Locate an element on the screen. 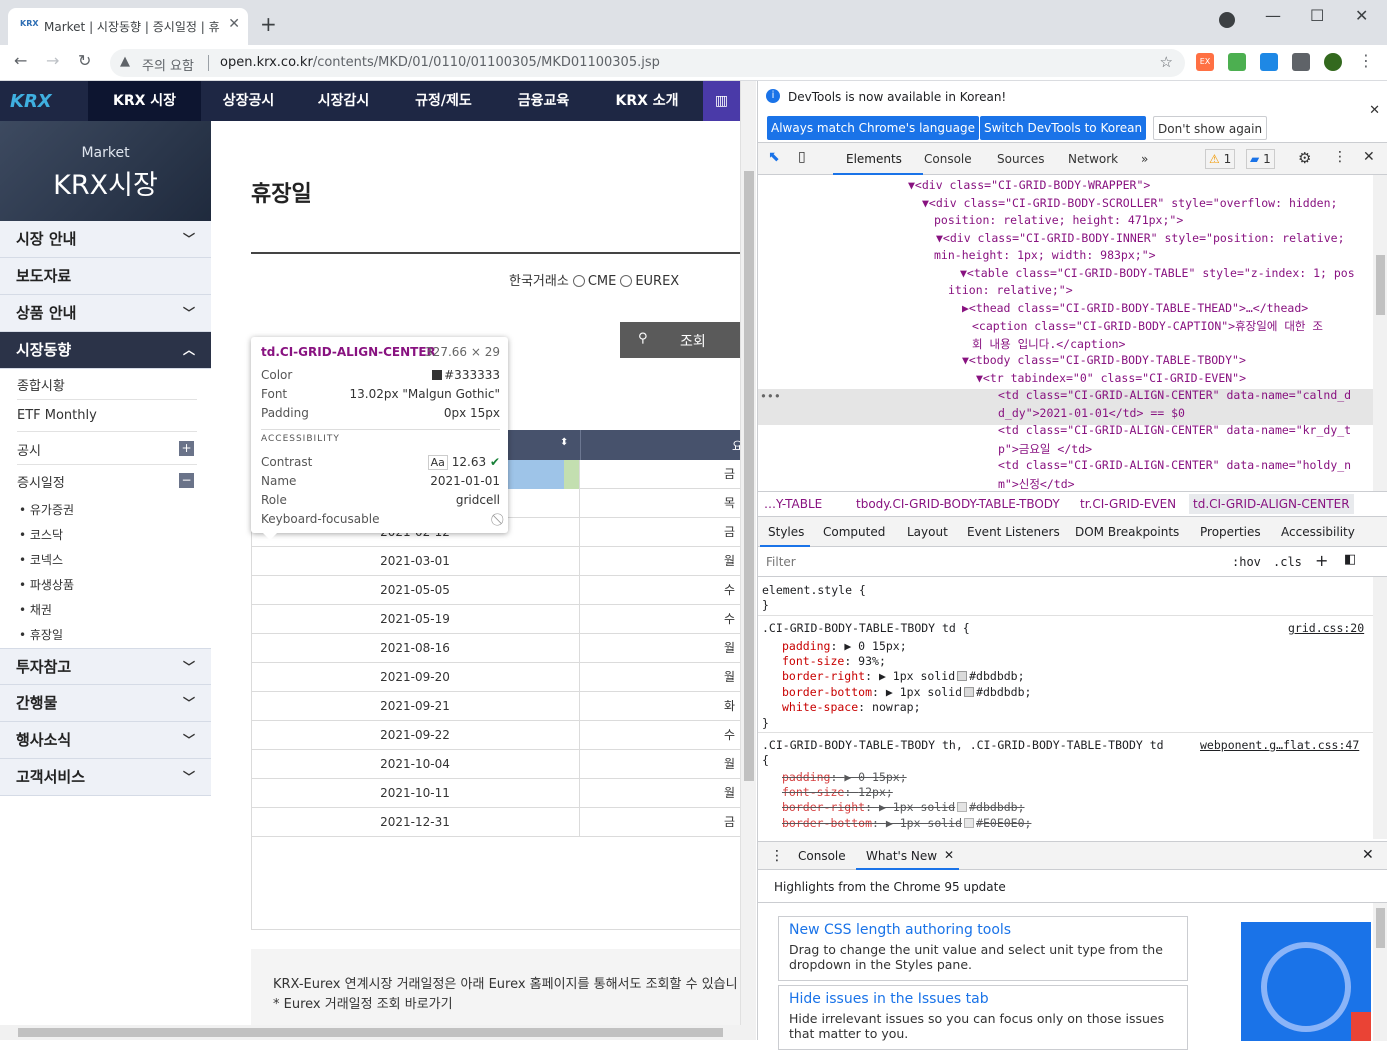 The image size is (1387, 1050). page-horizontal-scrollbar is located at coordinates (378, 1032).